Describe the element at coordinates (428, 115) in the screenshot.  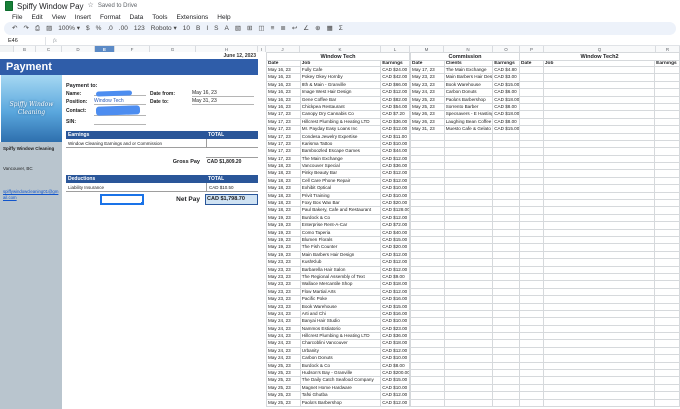
I see `cell-date: May 26, 23` at that location.